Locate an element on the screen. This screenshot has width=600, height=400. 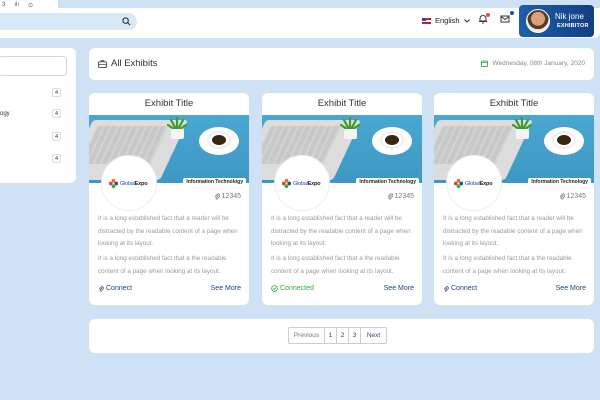
briefcase-icon is located at coordinates (102, 64).